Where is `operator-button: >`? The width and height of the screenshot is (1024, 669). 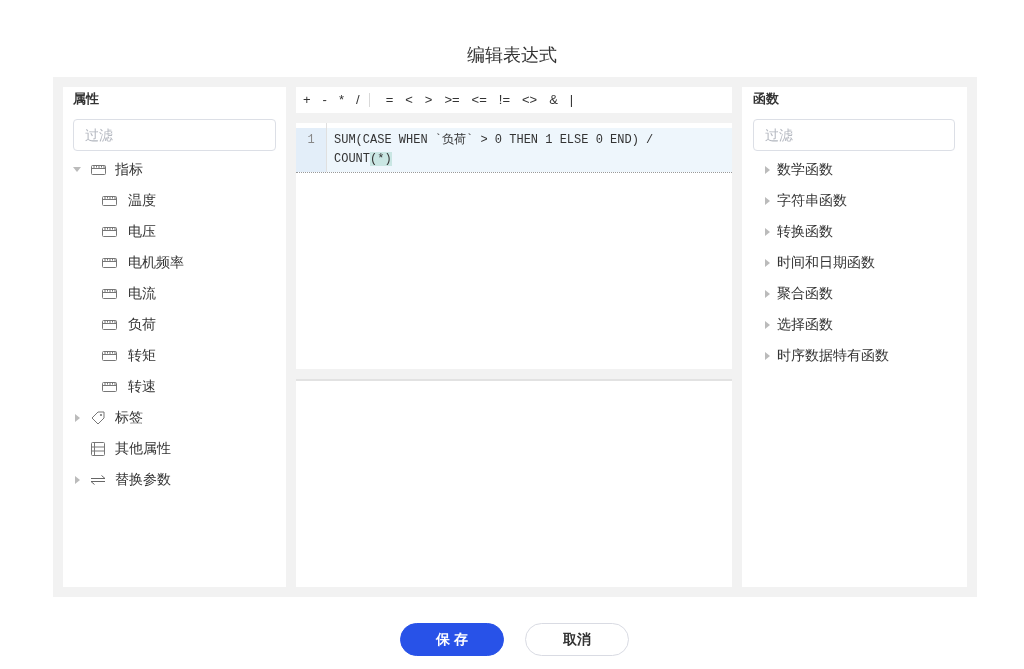
operator-button: > is located at coordinates (428, 100).